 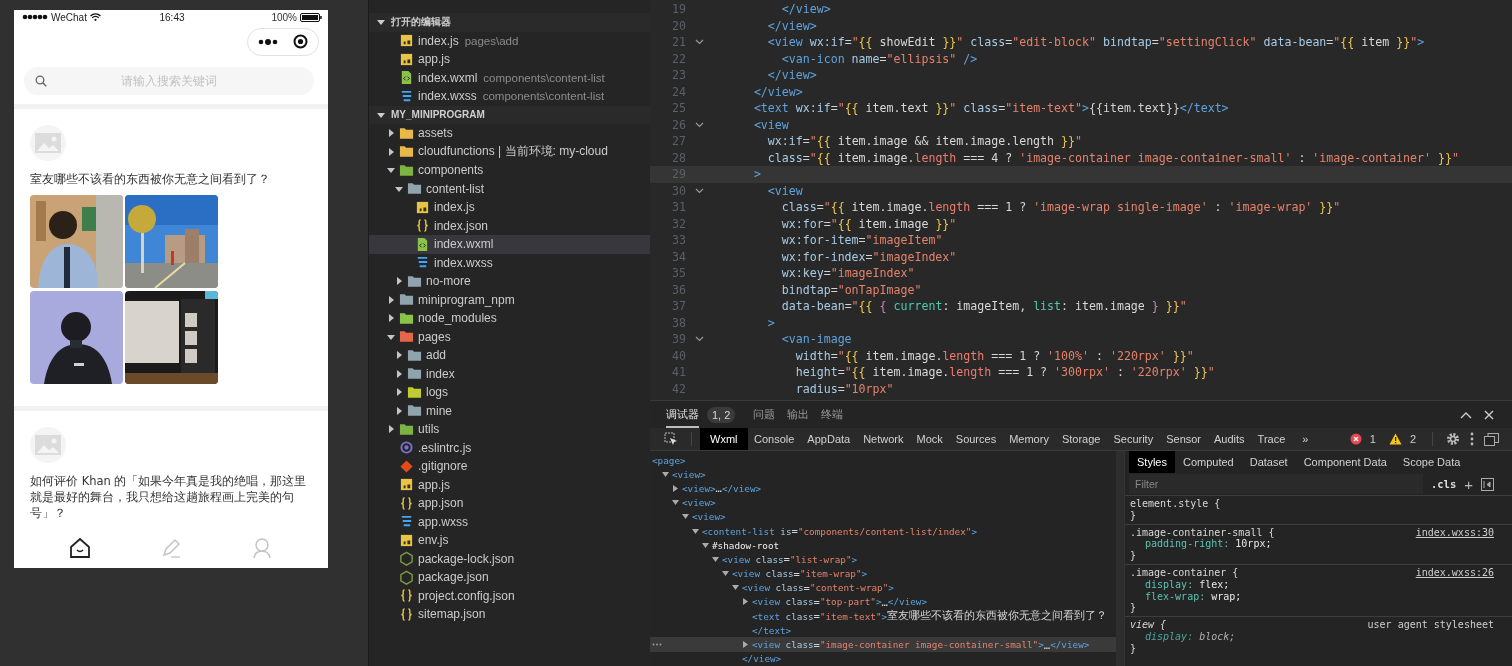 I want to click on tree-item: index.wxml, so click(x=509, y=244).